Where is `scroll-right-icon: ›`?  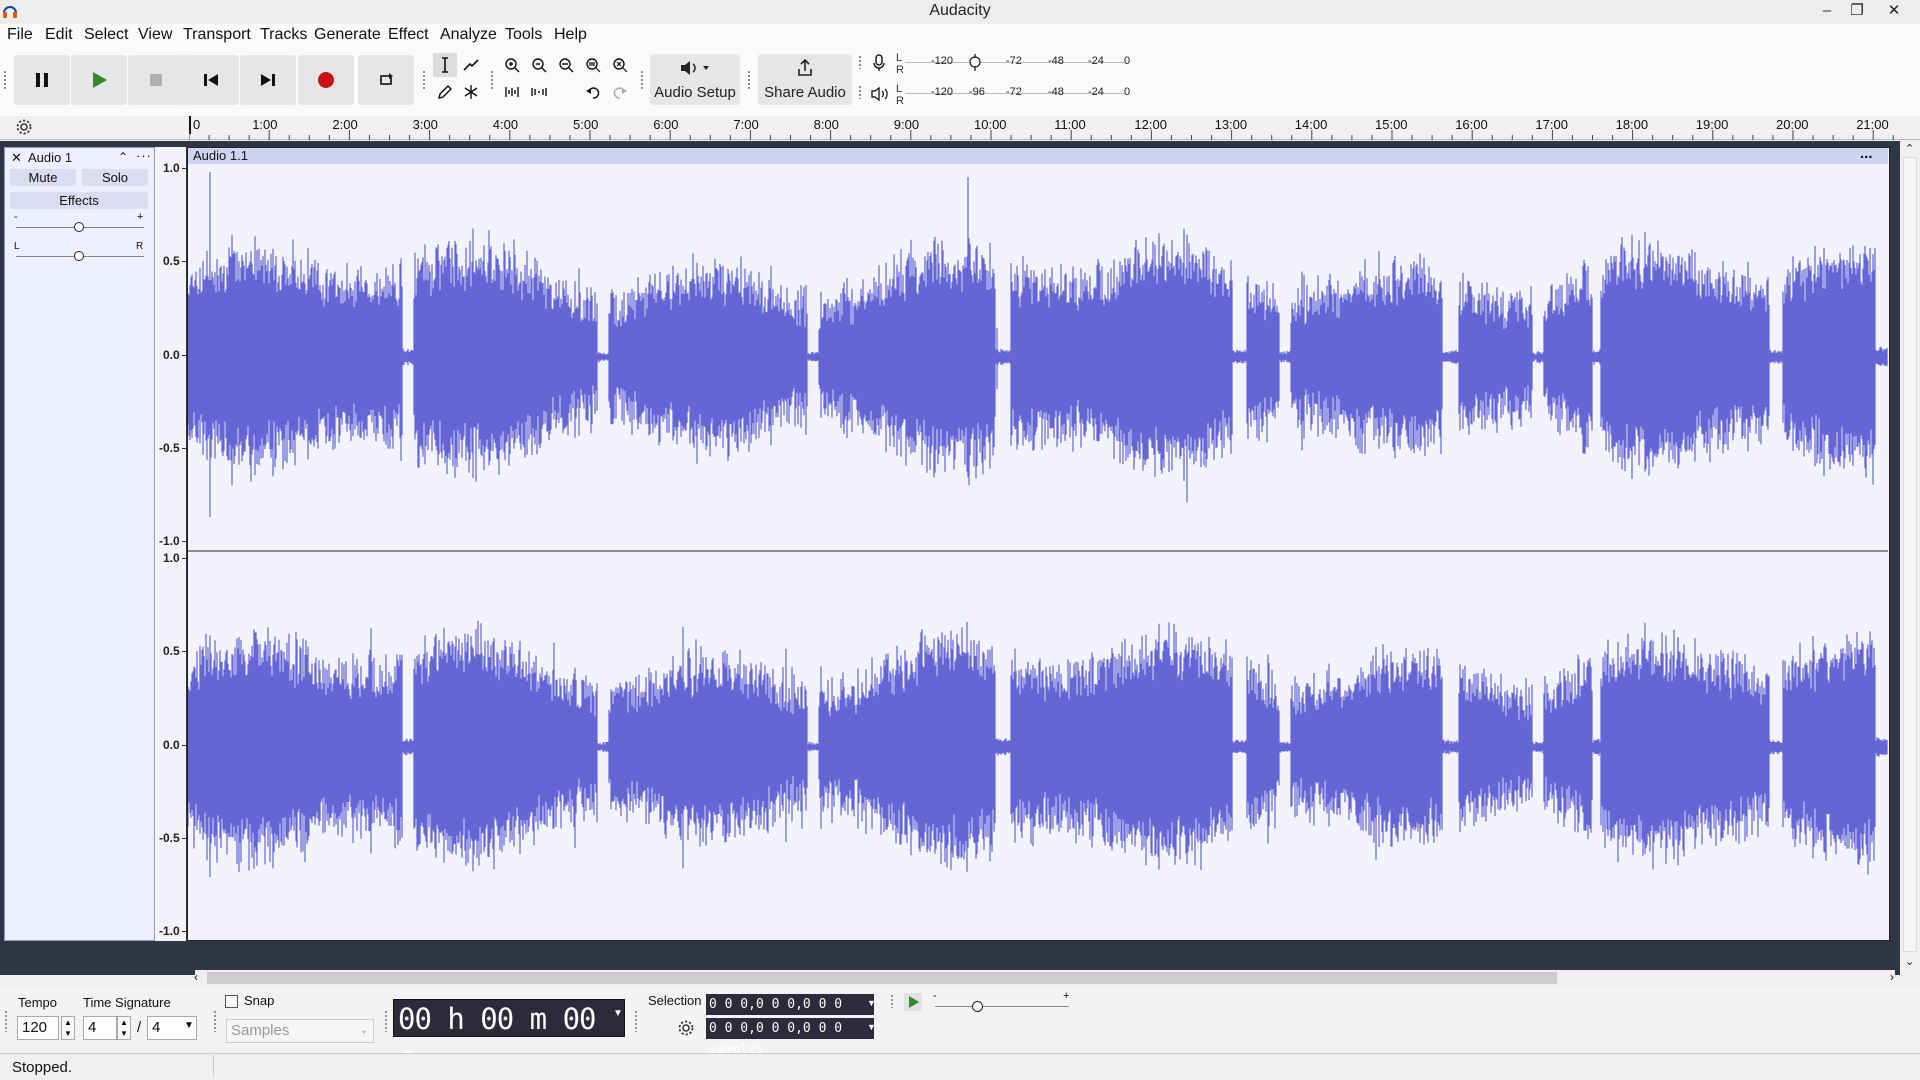 scroll-right-icon: › is located at coordinates (1892, 977).